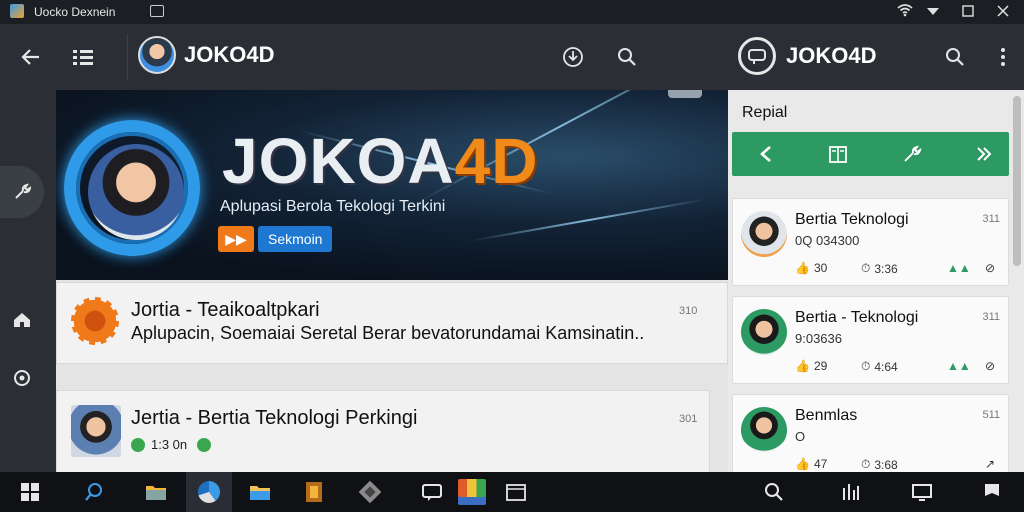 This screenshot has width=1024, height=512. What do you see at coordinates (827, 240) in the screenshot?
I see `panel-card-subtitle: 0Q 034300` at bounding box center [827, 240].